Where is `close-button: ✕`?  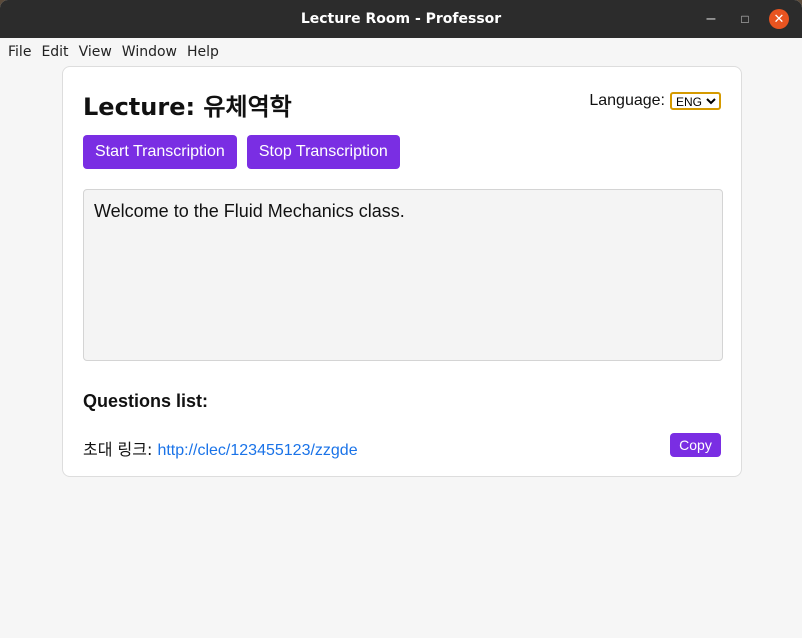 close-button: ✕ is located at coordinates (779, 19).